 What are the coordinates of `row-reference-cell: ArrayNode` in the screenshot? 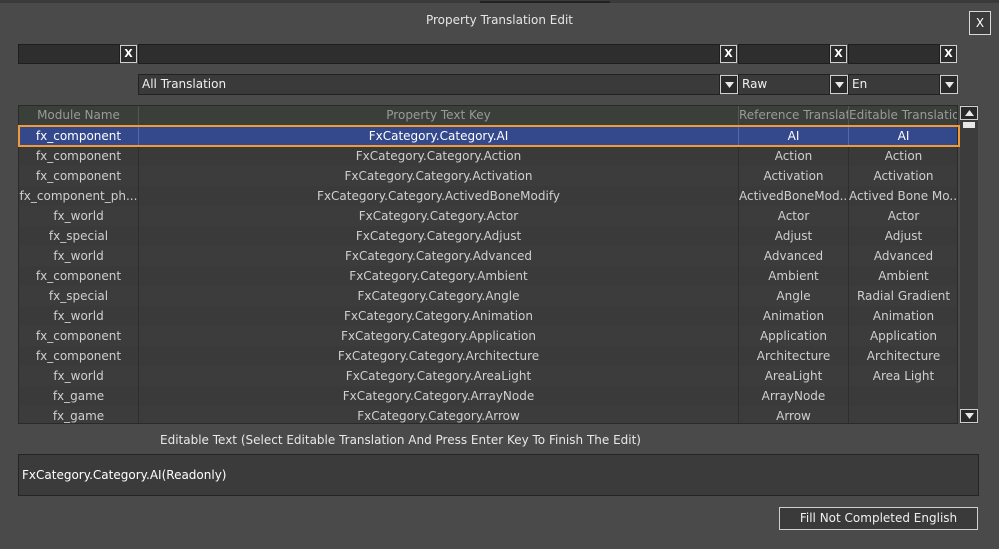 It's located at (794, 396).